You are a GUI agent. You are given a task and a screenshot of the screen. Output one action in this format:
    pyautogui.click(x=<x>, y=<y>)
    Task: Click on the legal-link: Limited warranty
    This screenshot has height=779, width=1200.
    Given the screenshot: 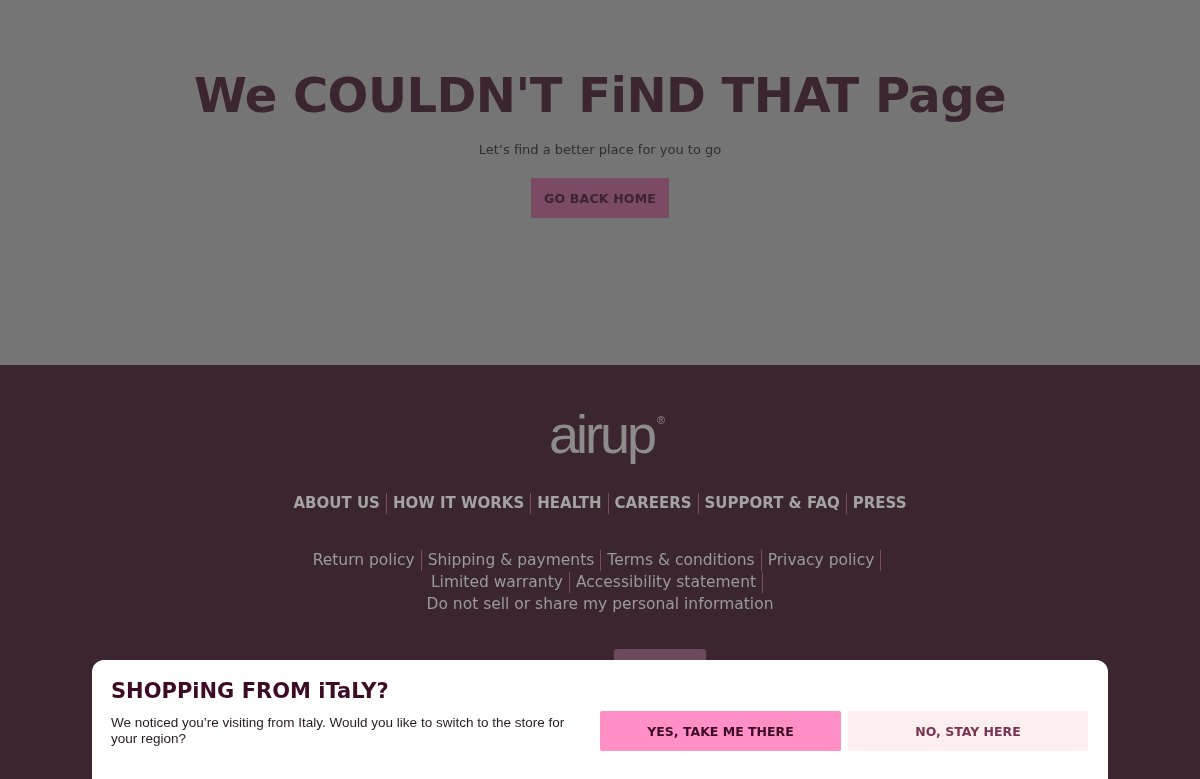 What is the action you would take?
    pyautogui.click(x=496, y=582)
    